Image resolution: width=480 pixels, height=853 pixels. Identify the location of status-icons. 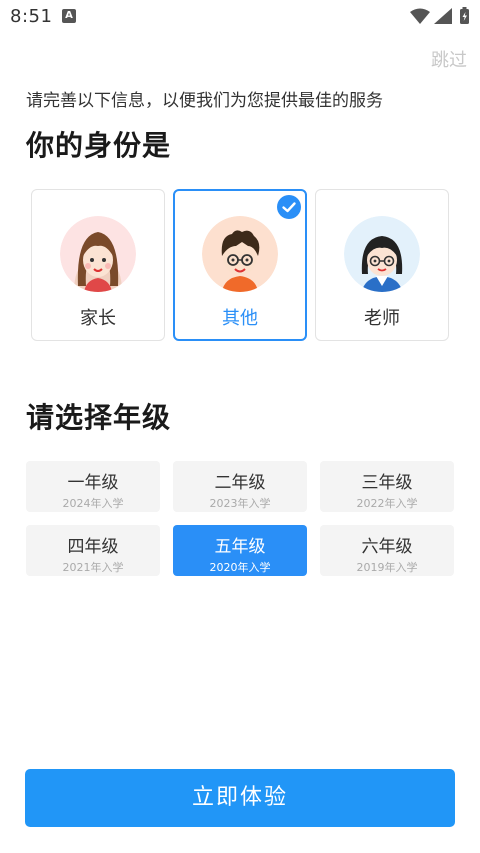
(439, 15).